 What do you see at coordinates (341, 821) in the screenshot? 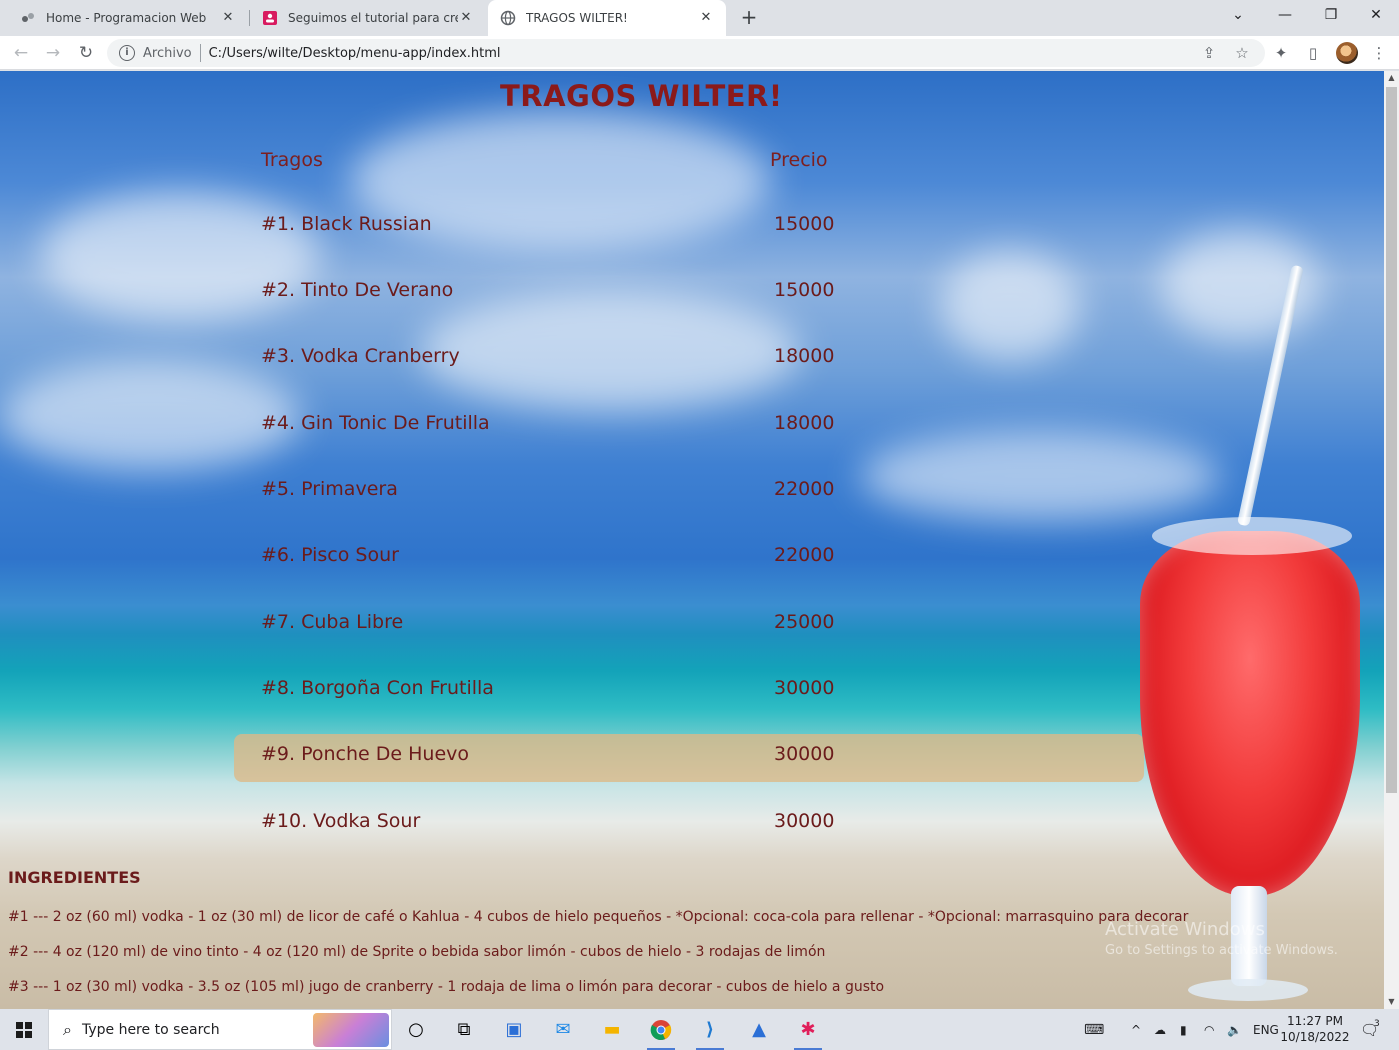
I see `drink-name: #10. Vodka Sour` at bounding box center [341, 821].